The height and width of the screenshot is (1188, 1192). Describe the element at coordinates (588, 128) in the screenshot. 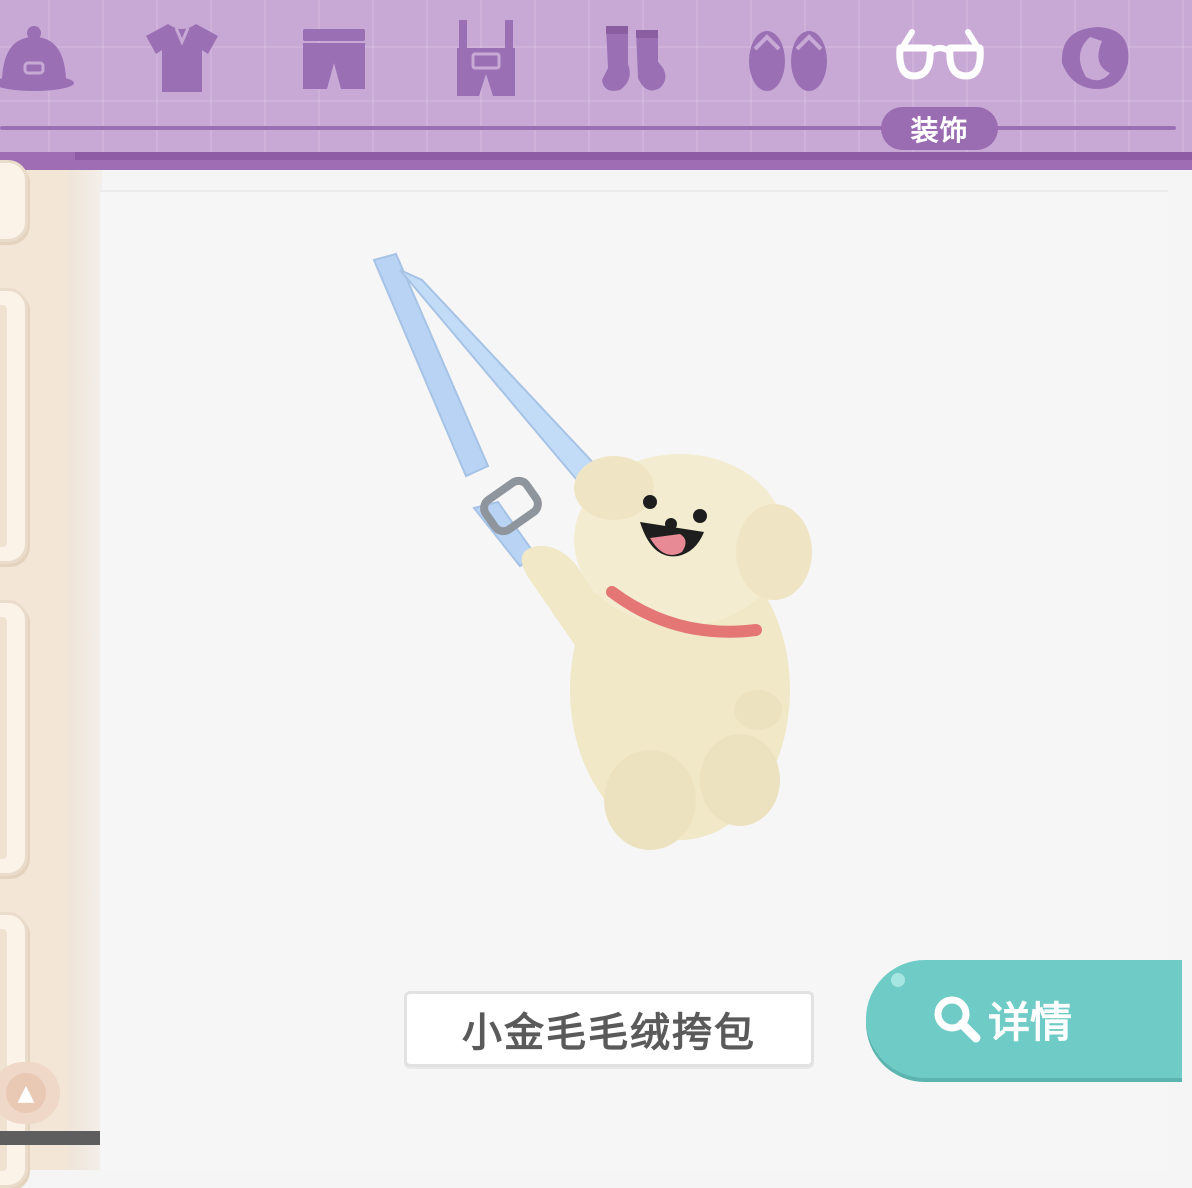

I see `category-rail` at that location.